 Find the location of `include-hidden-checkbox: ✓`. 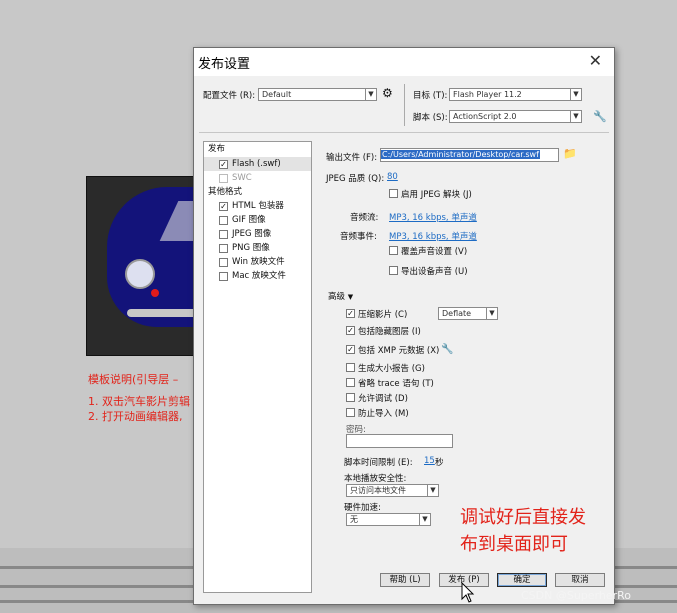

include-hidden-checkbox: ✓ is located at coordinates (350, 330).